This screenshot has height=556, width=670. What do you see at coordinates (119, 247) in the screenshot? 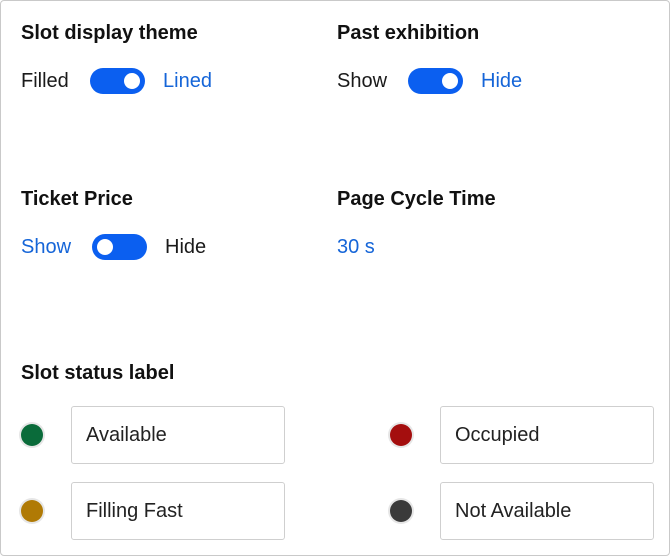
I see `ticket-price-toggle` at bounding box center [119, 247].